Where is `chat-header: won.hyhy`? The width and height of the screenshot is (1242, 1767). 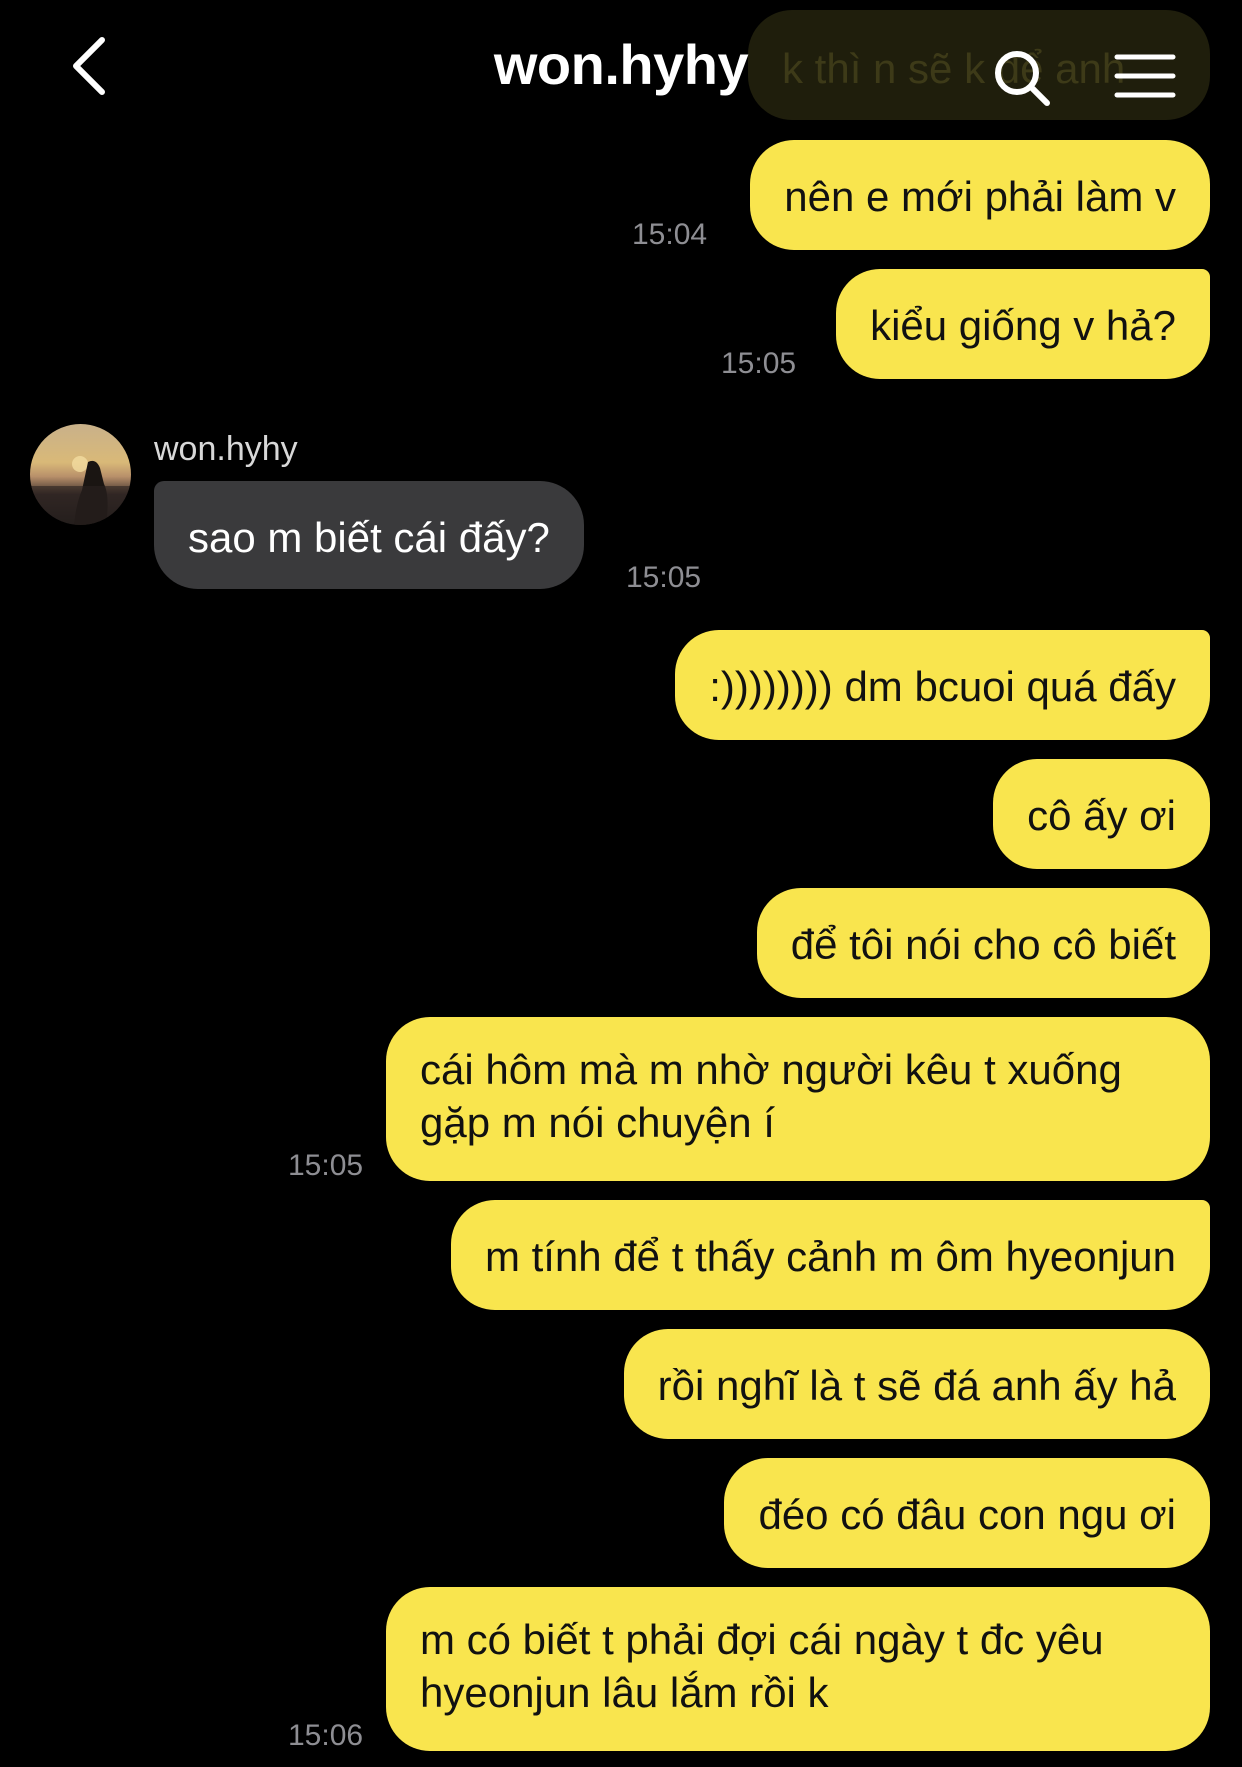
chat-header: won.hyhy is located at coordinates (621, 67).